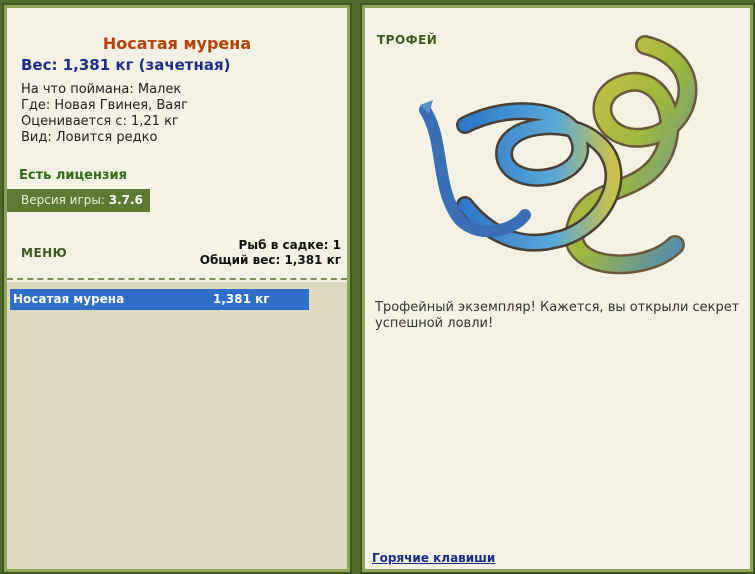  I want to click on list-item-name: Носатая мурена, so click(69, 299).